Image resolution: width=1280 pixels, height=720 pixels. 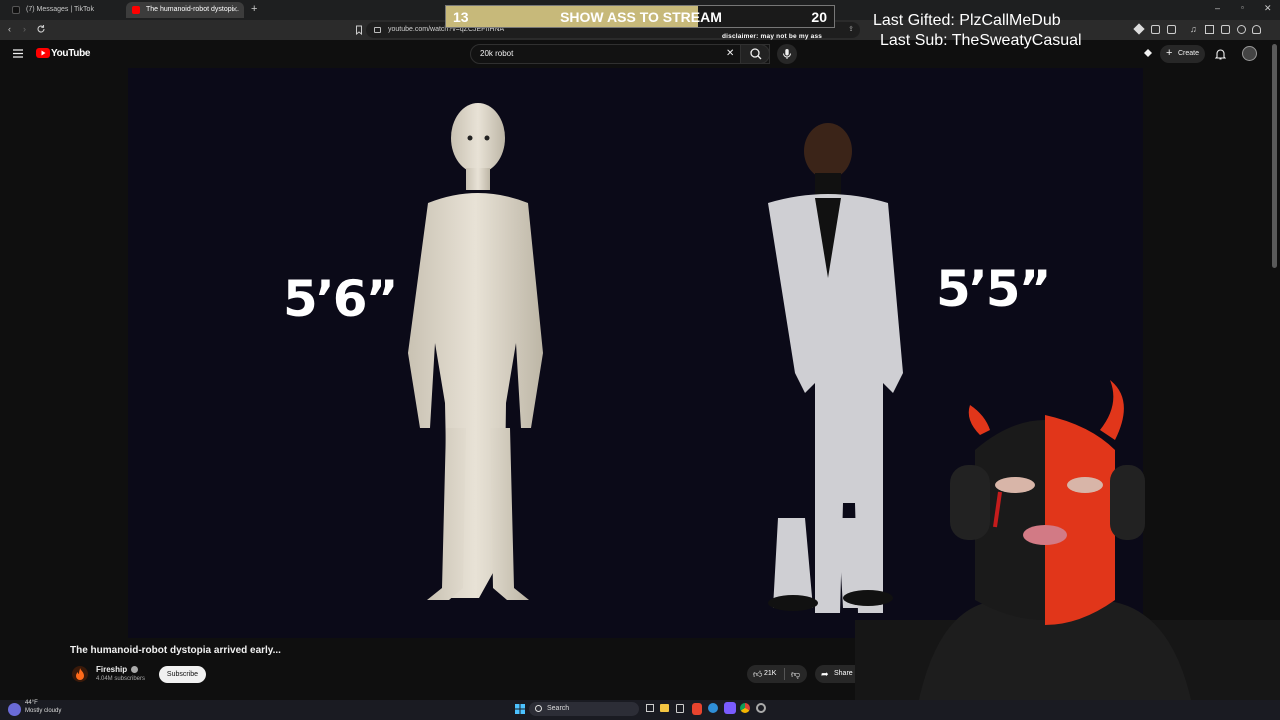 What do you see at coordinates (18, 53) in the screenshot?
I see `menu-icon` at bounding box center [18, 53].